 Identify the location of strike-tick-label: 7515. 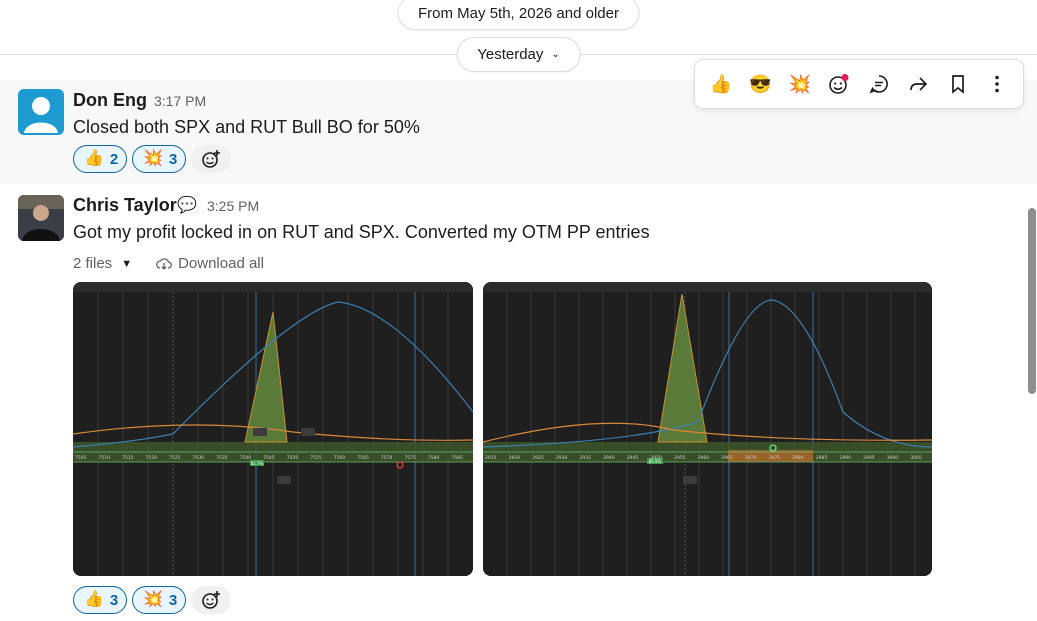
(128, 458).